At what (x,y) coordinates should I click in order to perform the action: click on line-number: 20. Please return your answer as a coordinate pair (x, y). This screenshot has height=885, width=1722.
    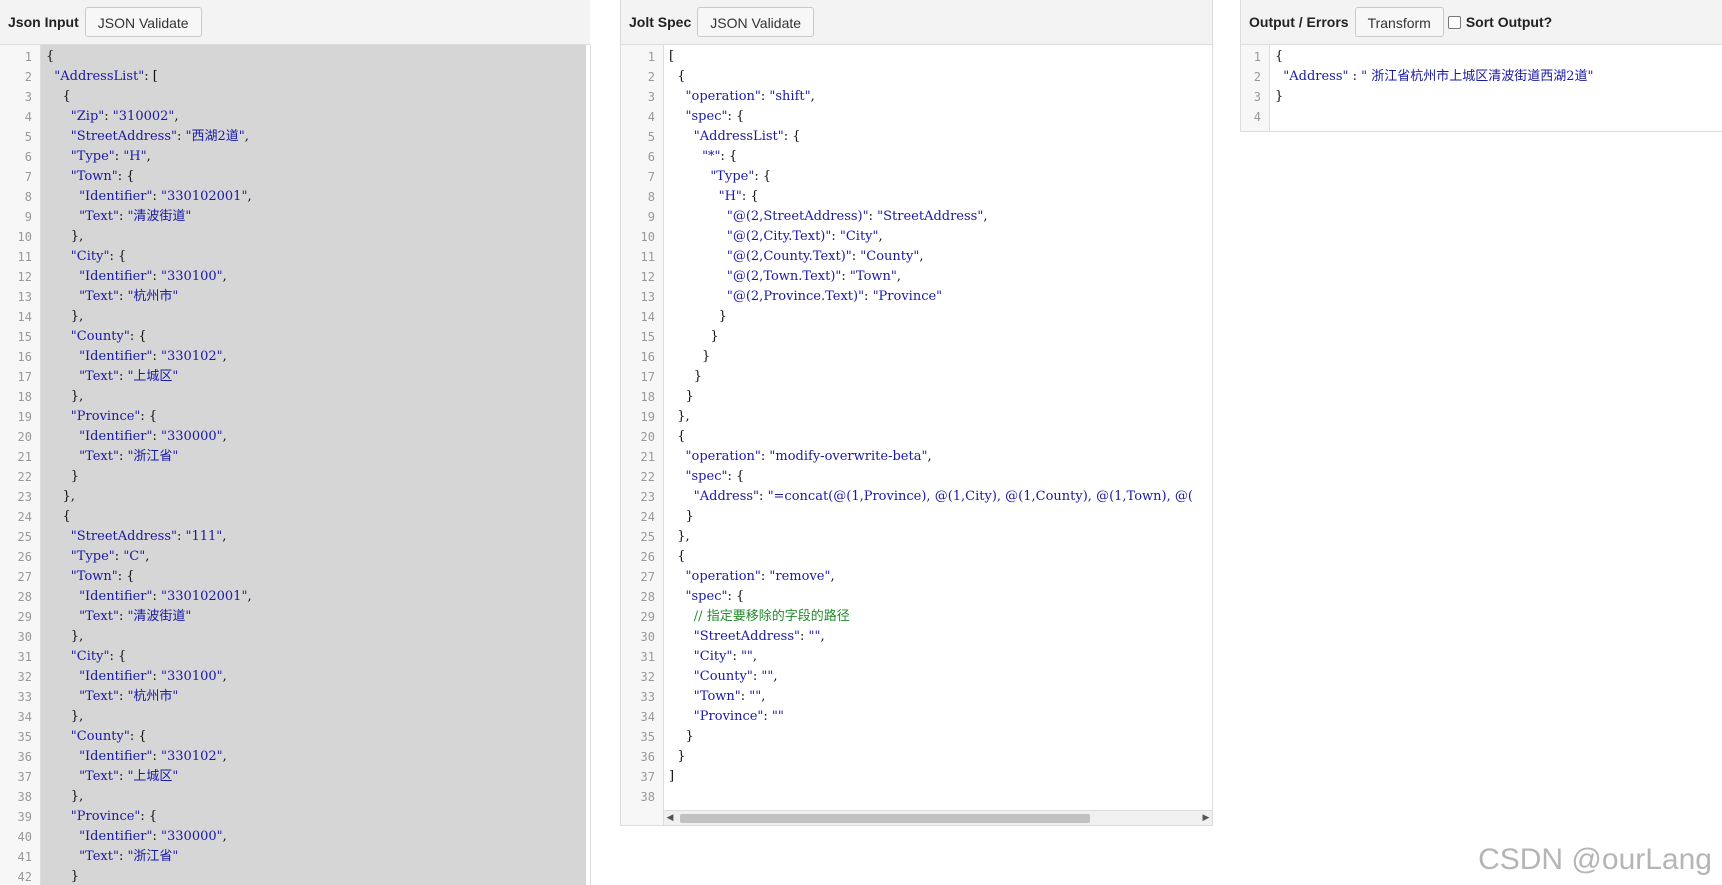
    Looking at the image, I should click on (24, 437).